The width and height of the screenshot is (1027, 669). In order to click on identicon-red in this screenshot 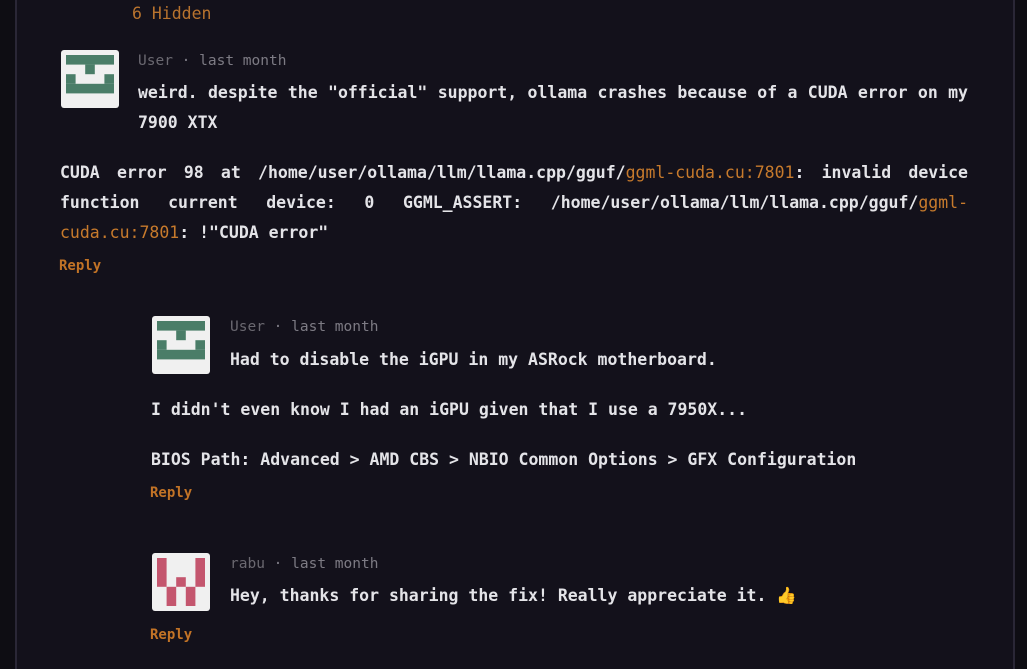, I will do `click(181, 582)`.